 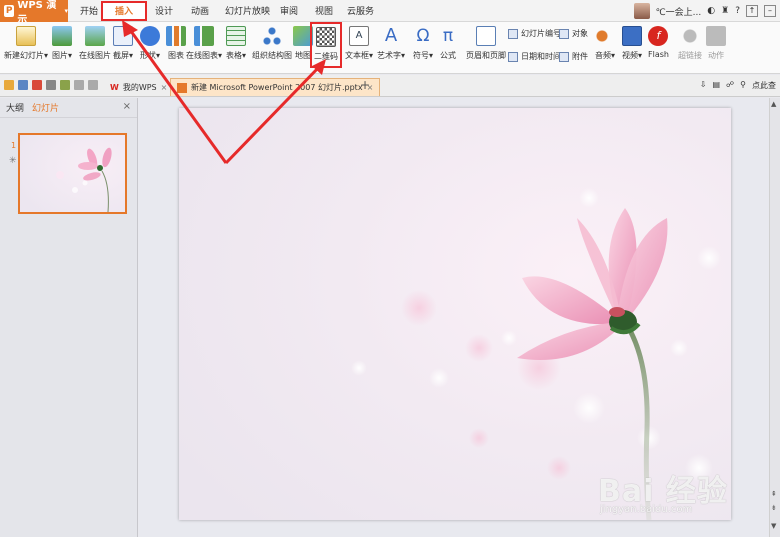 What do you see at coordinates (770, 11) in the screenshot?
I see `minimize-icon: –` at bounding box center [770, 11].